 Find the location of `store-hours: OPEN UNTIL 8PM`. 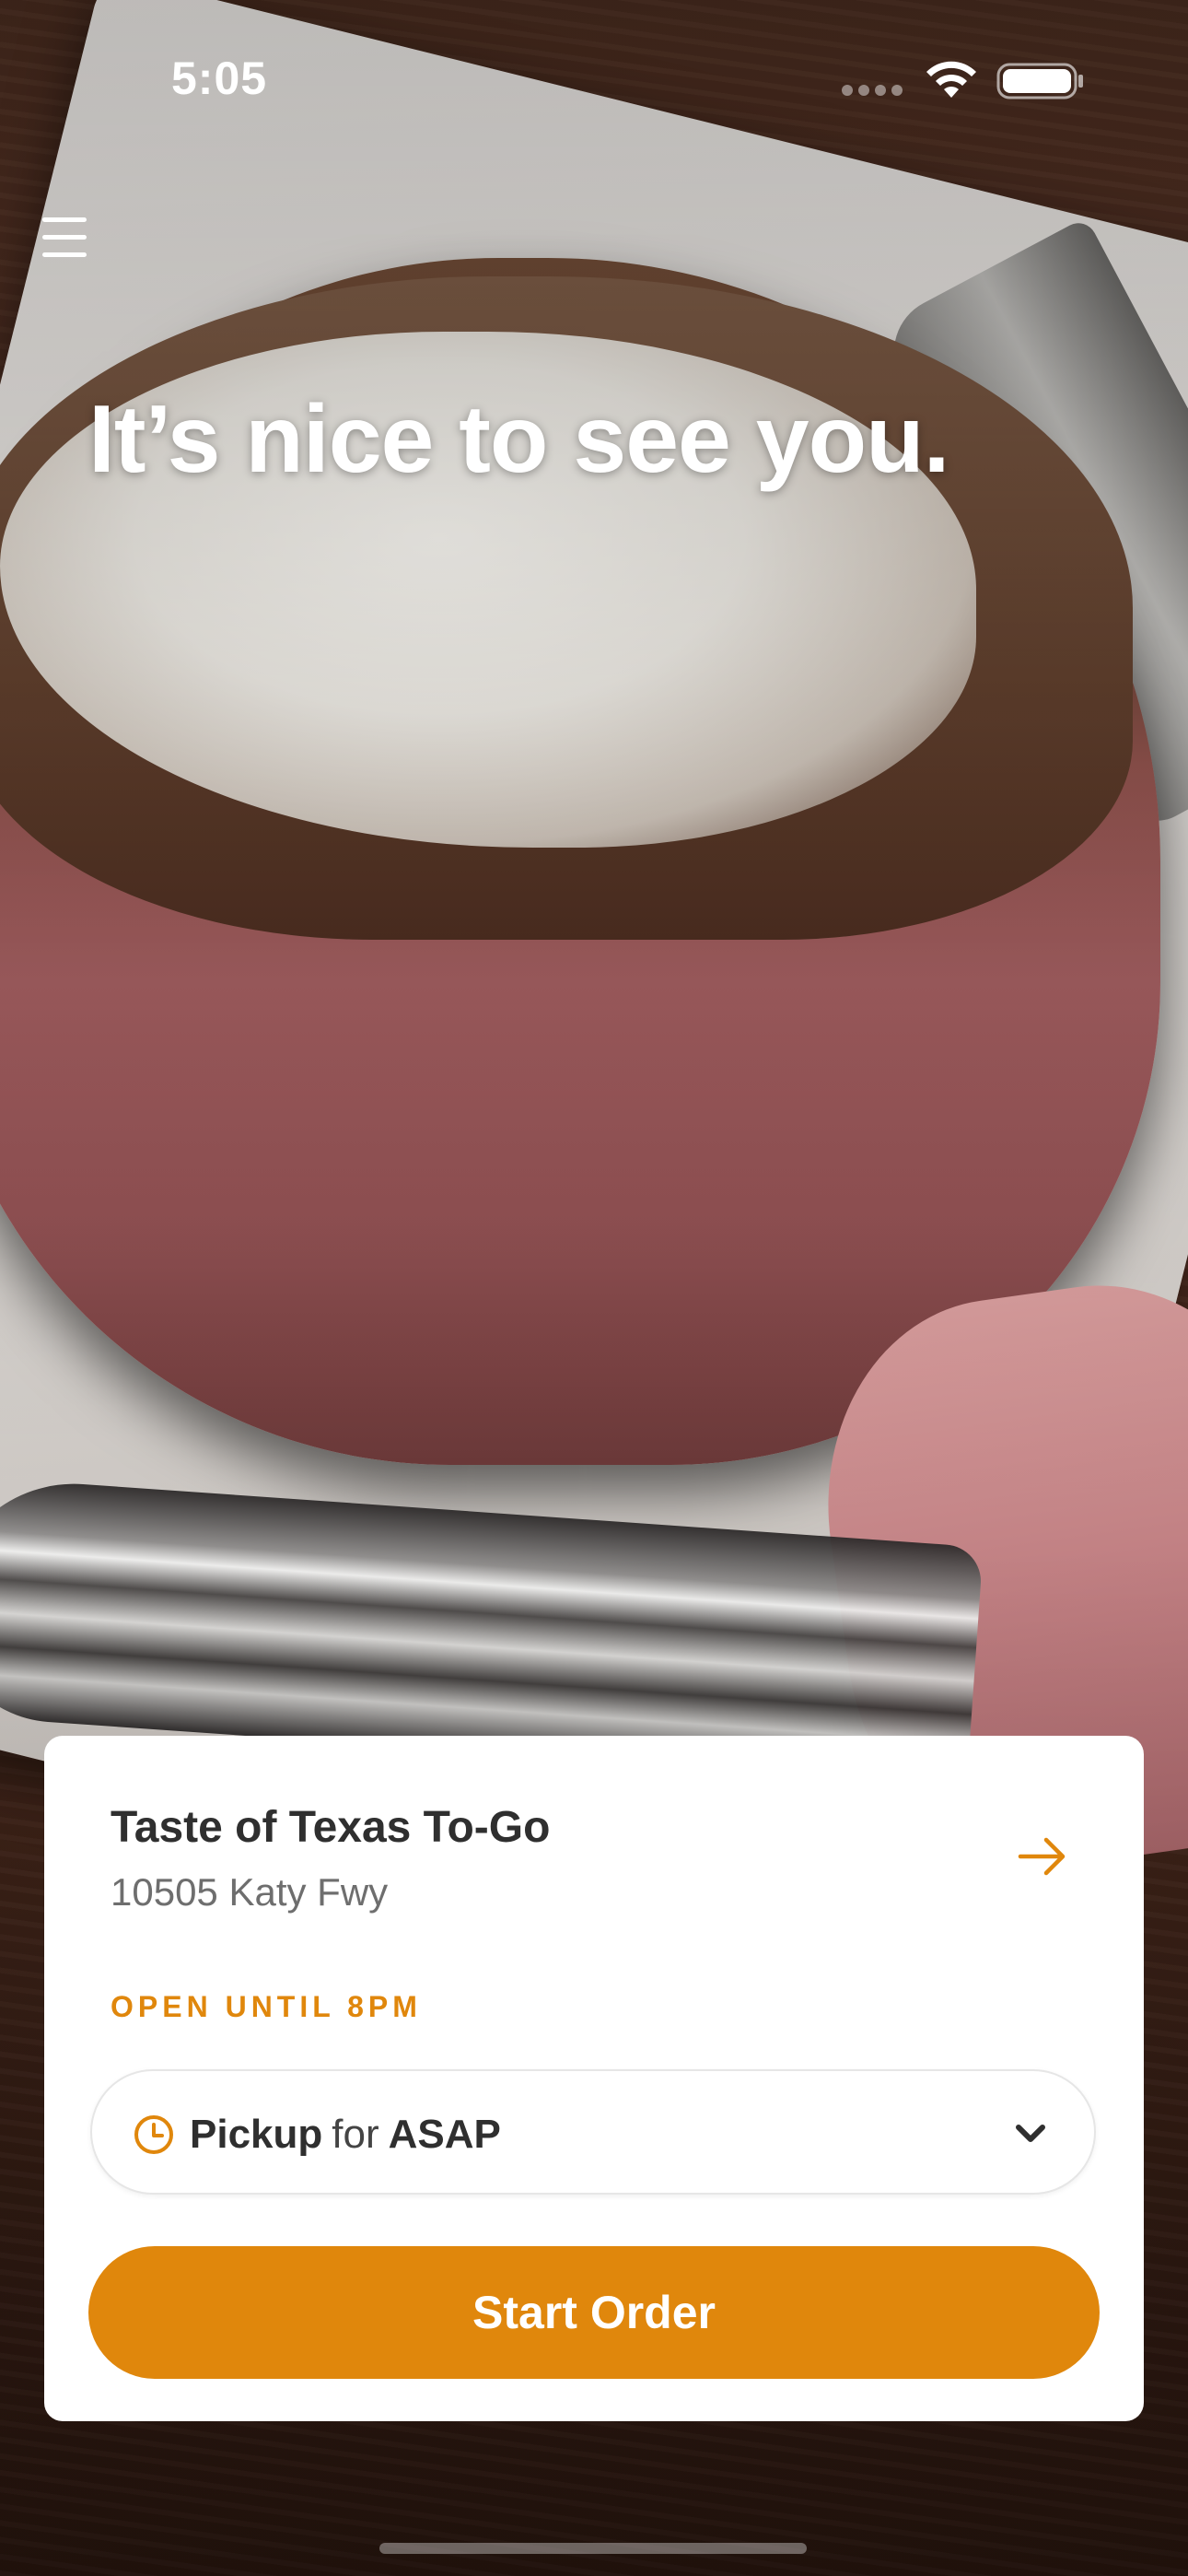

store-hours: OPEN UNTIL 8PM is located at coordinates (266, 2007).